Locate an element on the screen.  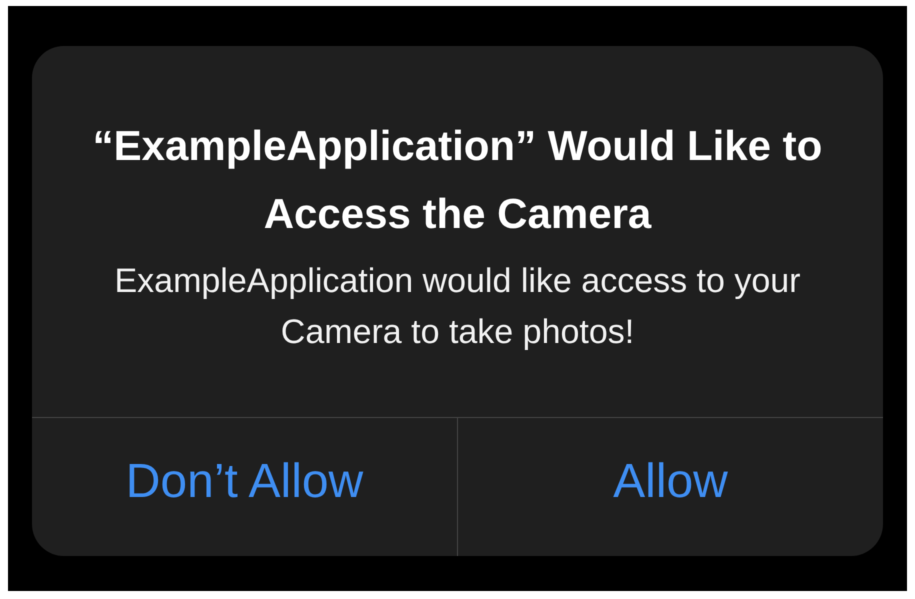
allow-button: Allow is located at coordinates (670, 487).